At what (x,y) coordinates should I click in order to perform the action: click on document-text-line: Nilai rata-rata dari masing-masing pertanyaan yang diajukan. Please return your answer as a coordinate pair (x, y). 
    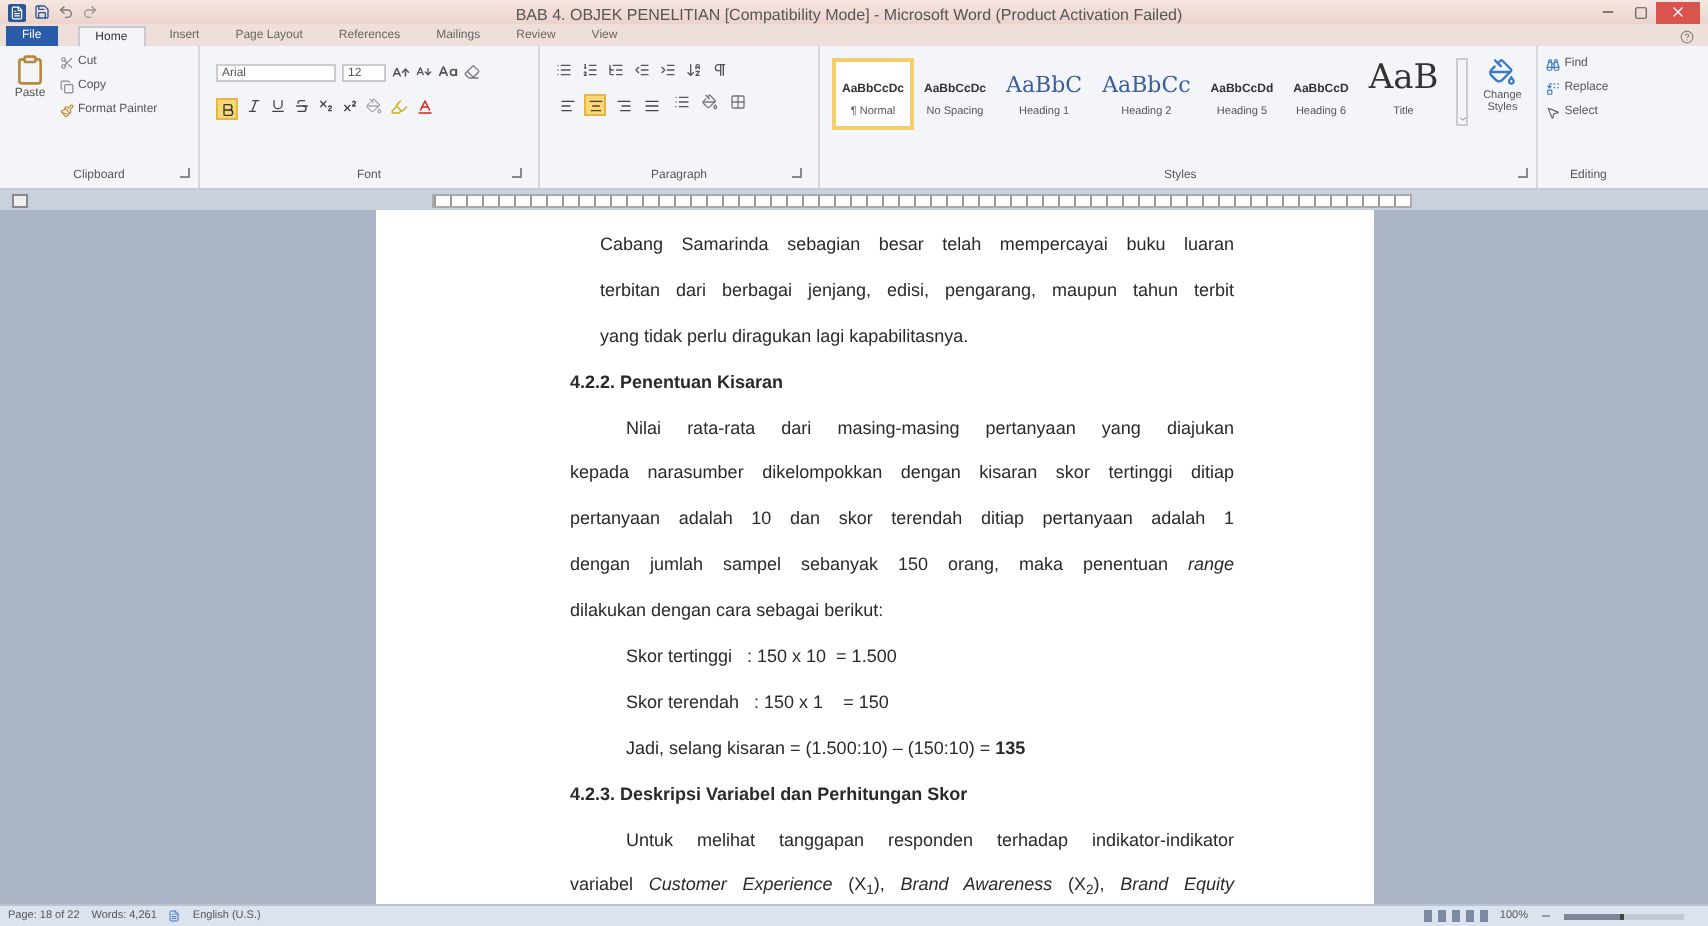
    Looking at the image, I should click on (929, 428).